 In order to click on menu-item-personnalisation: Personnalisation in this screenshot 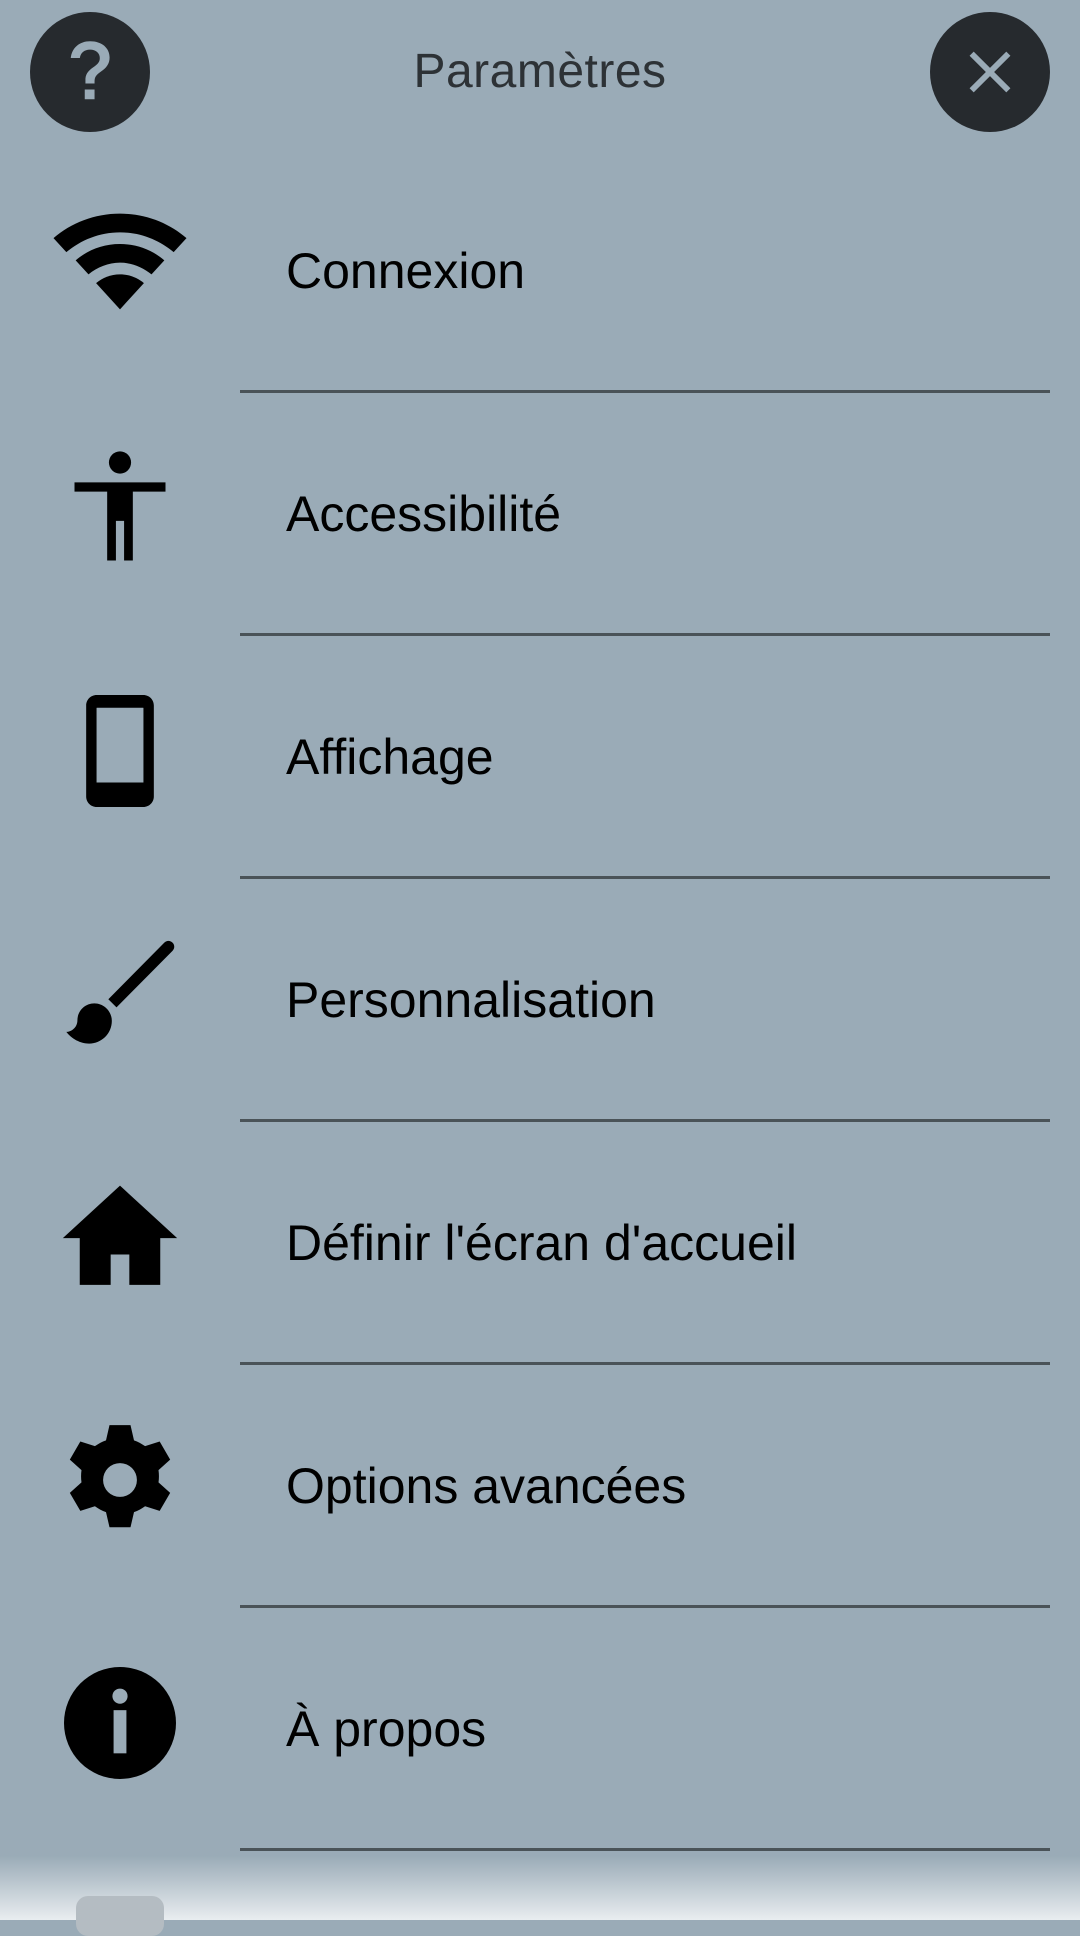, I will do `click(540, 1000)`.